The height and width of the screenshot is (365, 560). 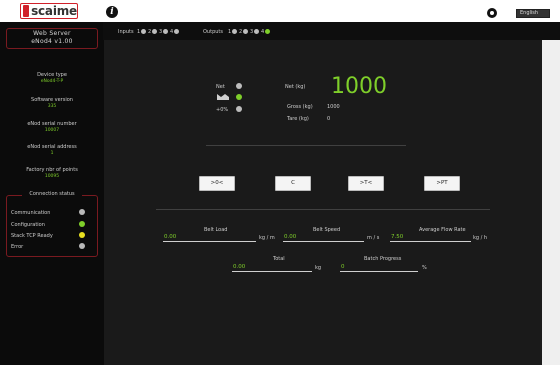 I want to click on batch-progress-value: 0, so click(x=343, y=267).